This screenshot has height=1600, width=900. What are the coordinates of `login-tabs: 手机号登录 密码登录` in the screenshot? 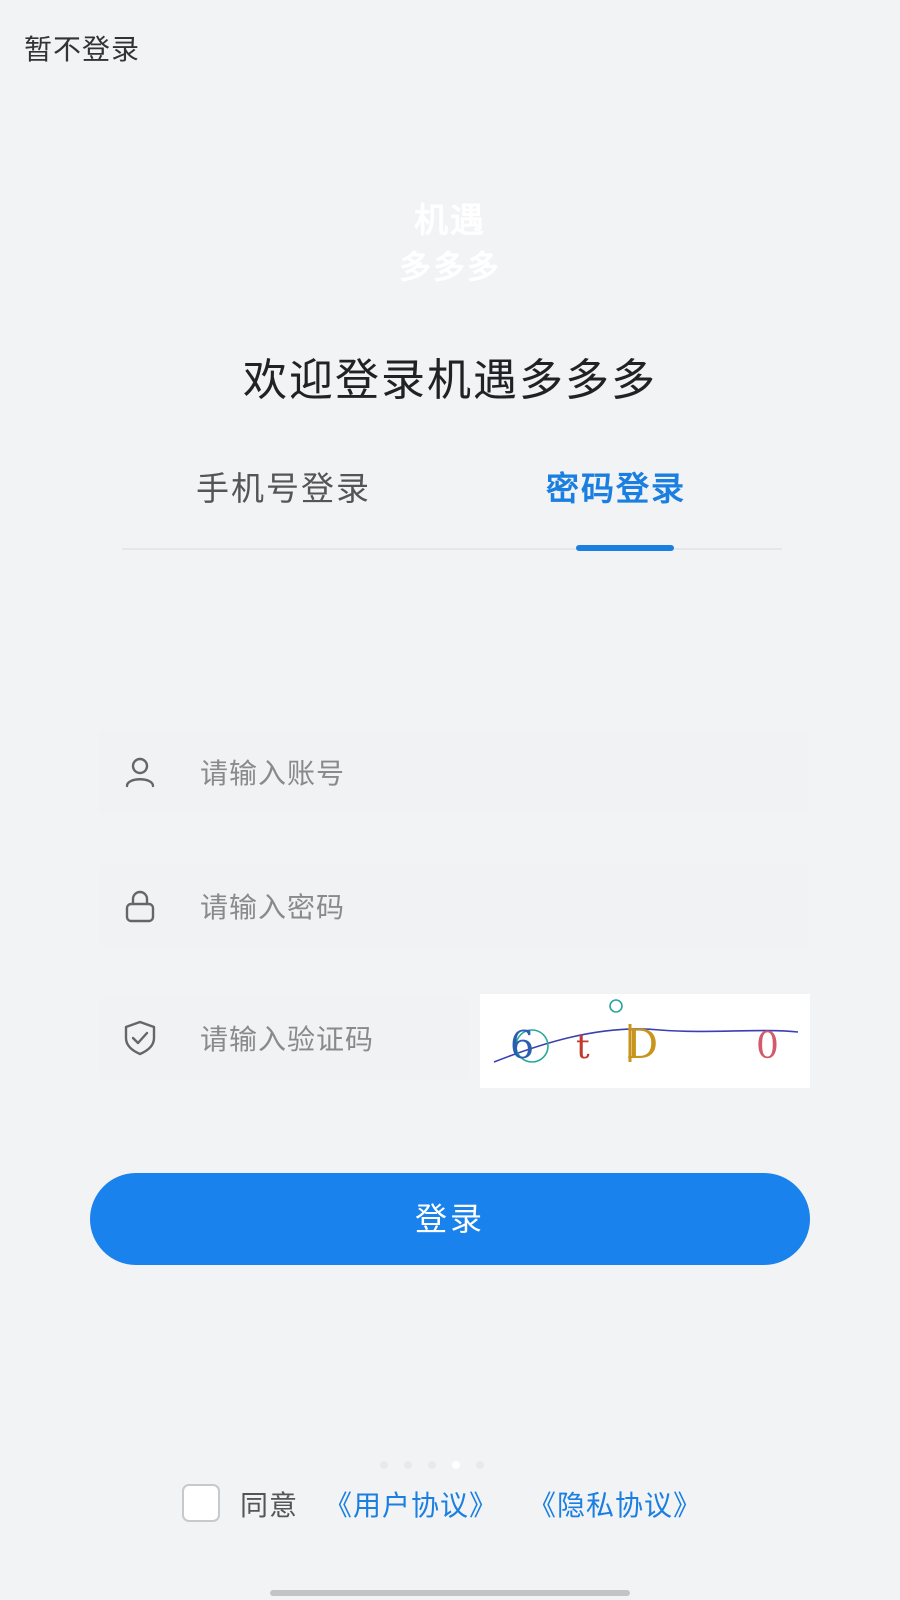 It's located at (452, 501).